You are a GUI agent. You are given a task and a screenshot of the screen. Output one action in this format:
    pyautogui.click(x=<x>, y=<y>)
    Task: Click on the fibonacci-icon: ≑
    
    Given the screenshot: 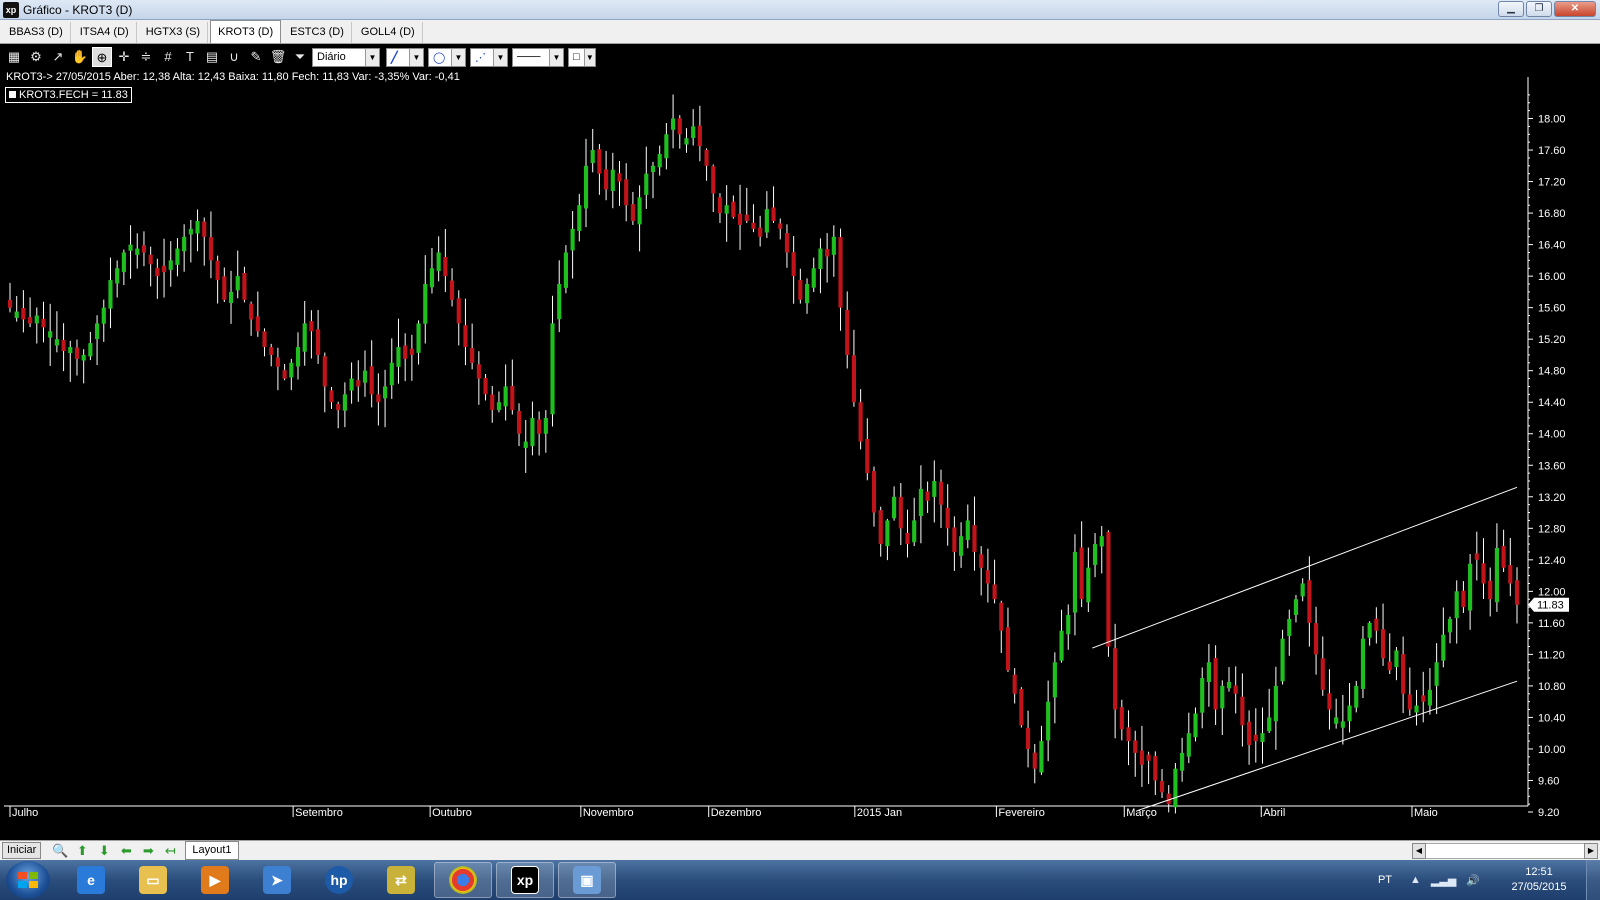 What is the action you would take?
    pyautogui.click(x=146, y=57)
    